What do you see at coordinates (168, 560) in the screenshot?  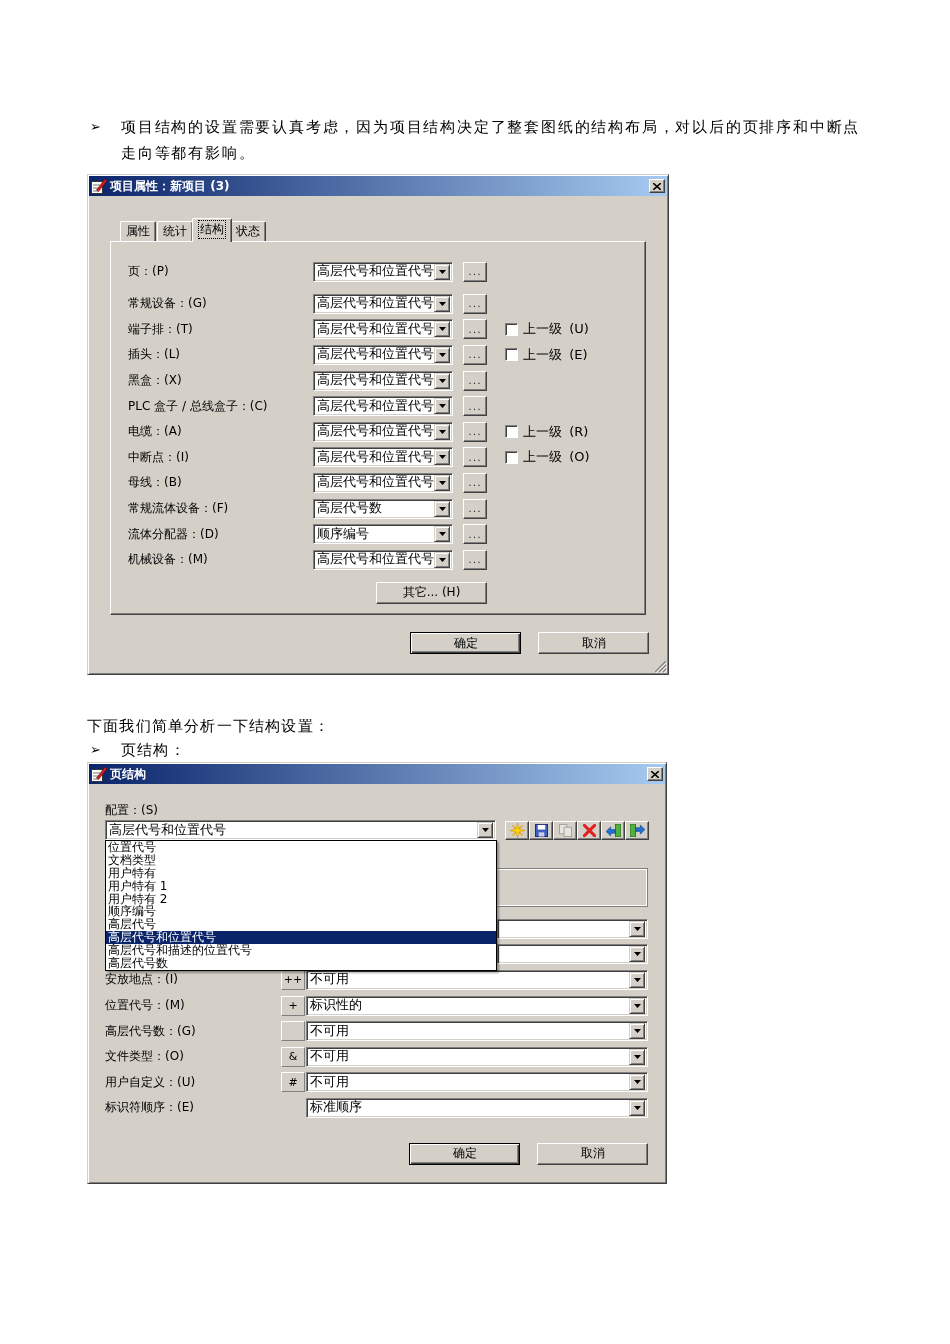 I see `field-label: 机械设备：(M)` at bounding box center [168, 560].